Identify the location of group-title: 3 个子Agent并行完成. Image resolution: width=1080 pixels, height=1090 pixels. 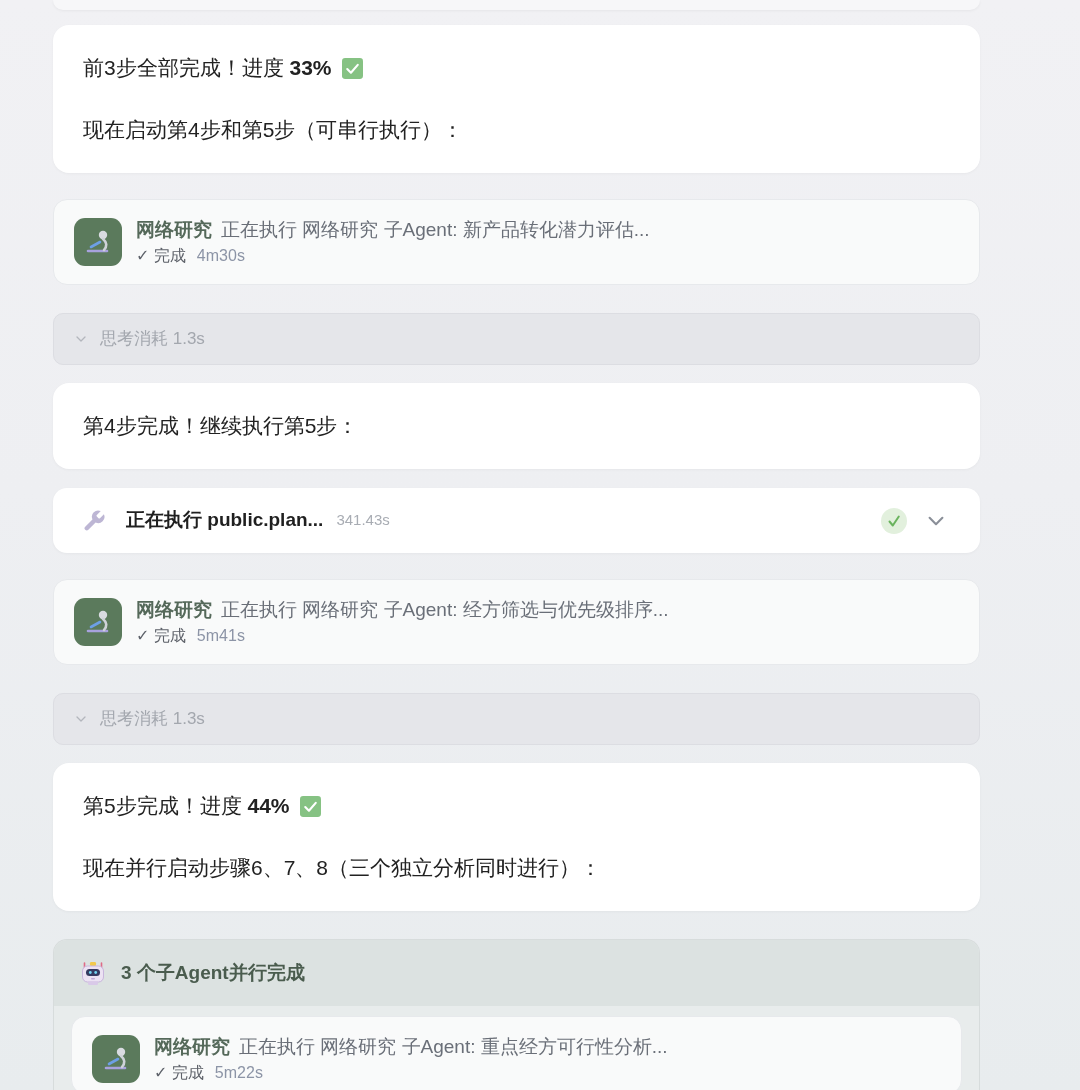
(213, 972).